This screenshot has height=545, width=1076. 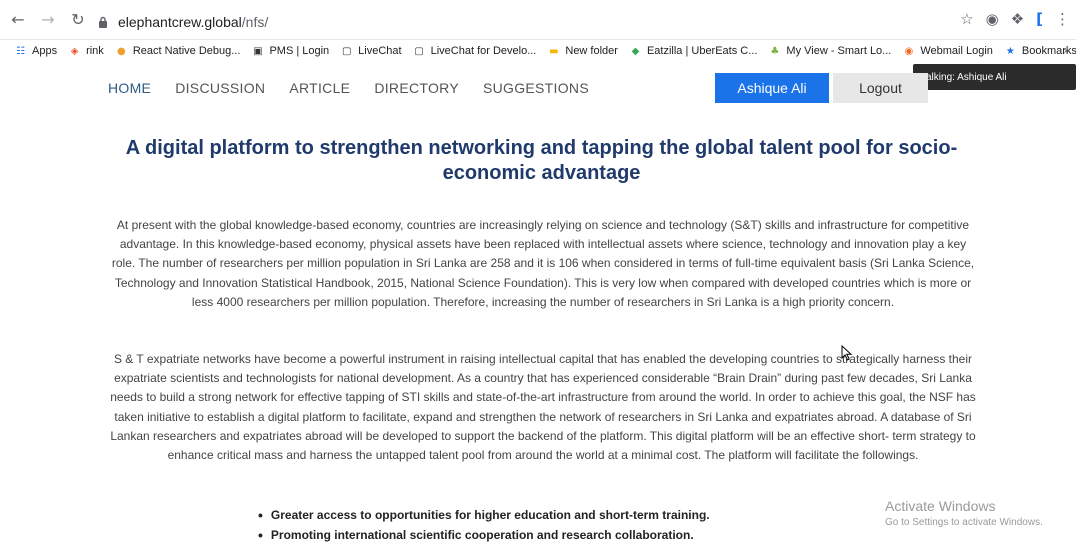 I want to click on bookmark-star-icon: ☆, so click(x=966, y=19).